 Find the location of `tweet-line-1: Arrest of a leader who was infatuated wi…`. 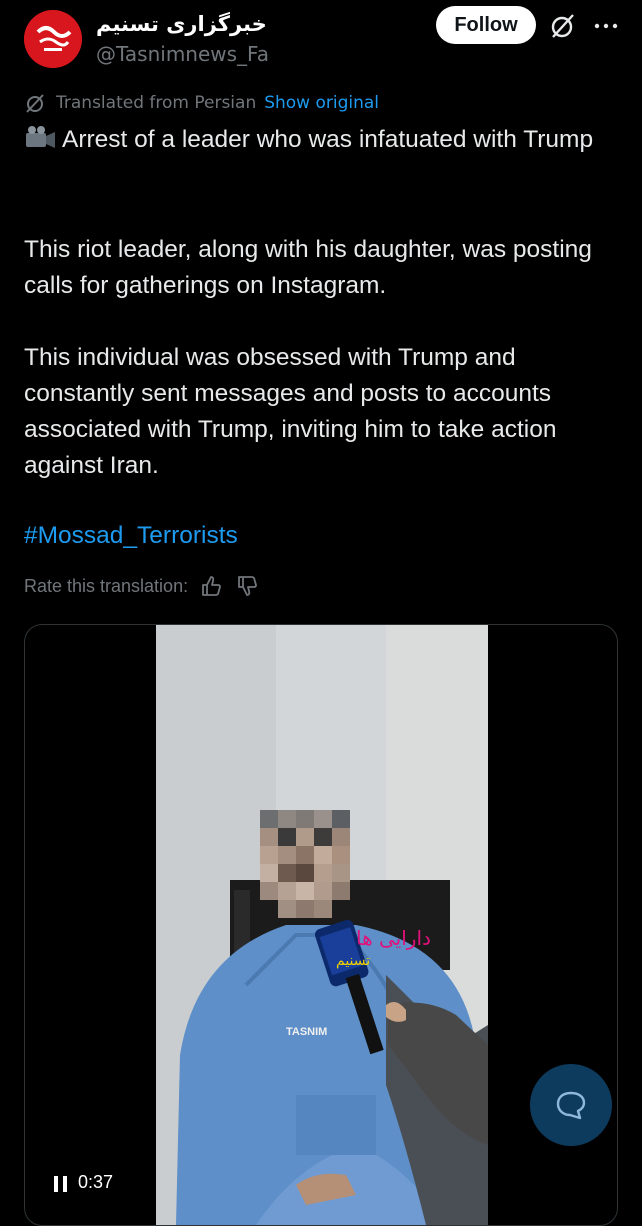

tweet-line-1: Arrest of a leader who was infatuated wi… is located at coordinates (322, 140).